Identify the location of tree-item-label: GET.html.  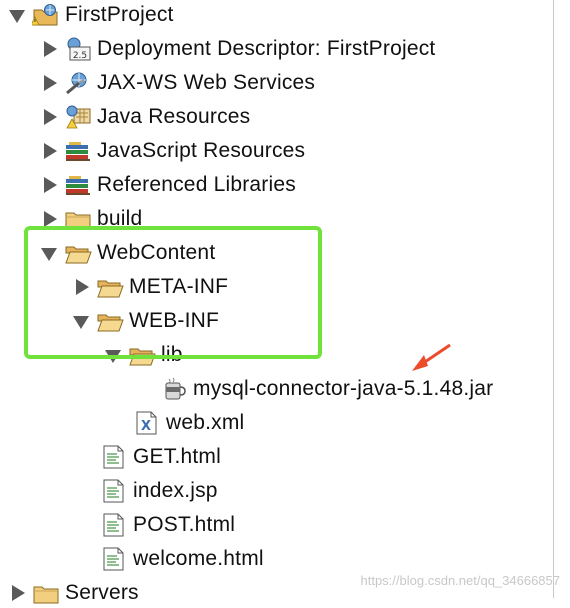
(177, 456).